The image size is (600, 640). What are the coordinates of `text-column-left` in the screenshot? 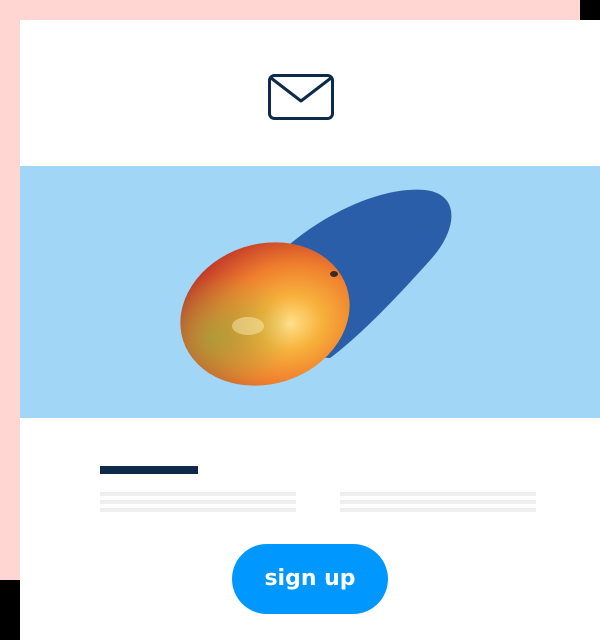 It's located at (198, 504).